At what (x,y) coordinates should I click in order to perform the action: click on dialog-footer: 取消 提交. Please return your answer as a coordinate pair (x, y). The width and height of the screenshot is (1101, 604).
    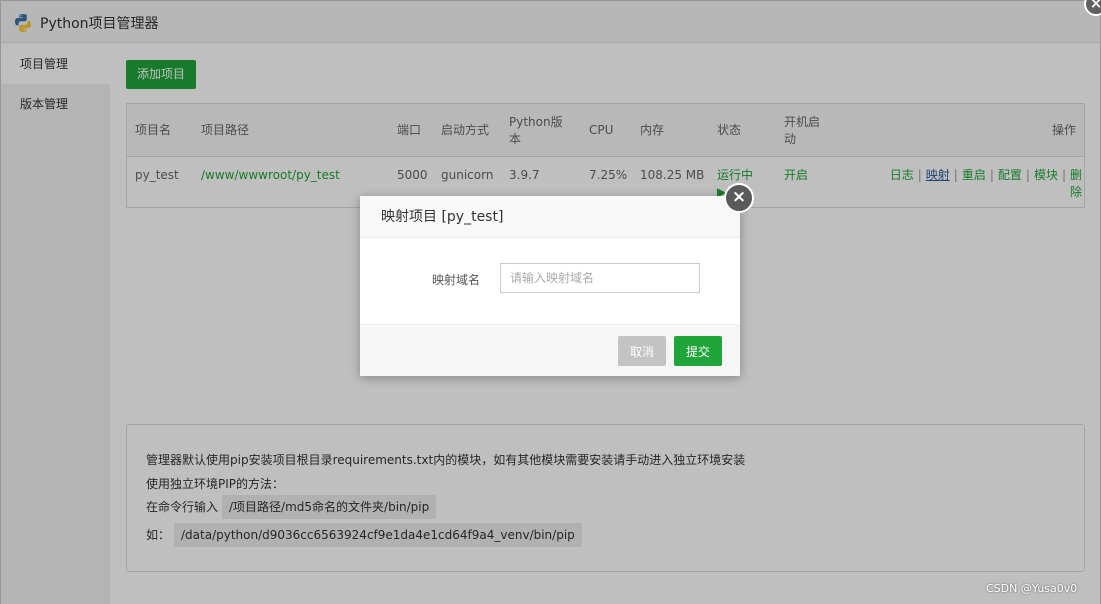
    Looking at the image, I should click on (550, 350).